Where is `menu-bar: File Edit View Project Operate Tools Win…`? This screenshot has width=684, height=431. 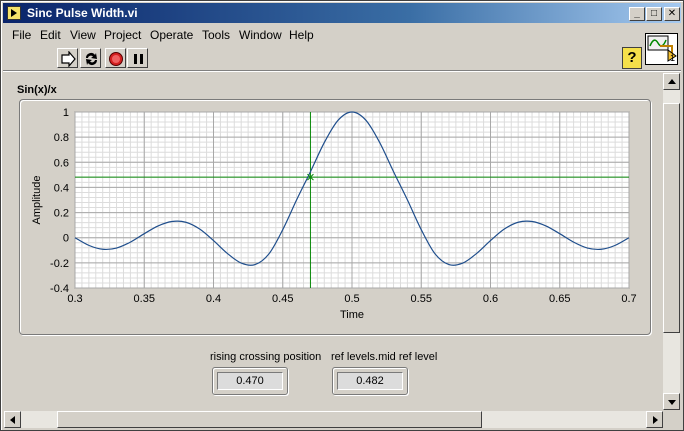 menu-bar: File Edit View Project Operate Tools Win… is located at coordinates (342, 34).